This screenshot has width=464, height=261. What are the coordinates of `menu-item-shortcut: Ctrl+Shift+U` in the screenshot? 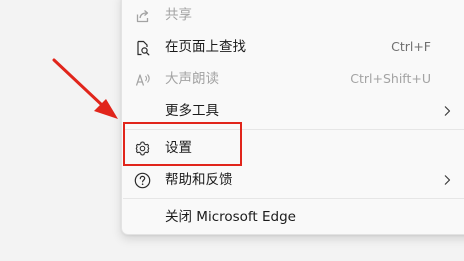 It's located at (390, 78).